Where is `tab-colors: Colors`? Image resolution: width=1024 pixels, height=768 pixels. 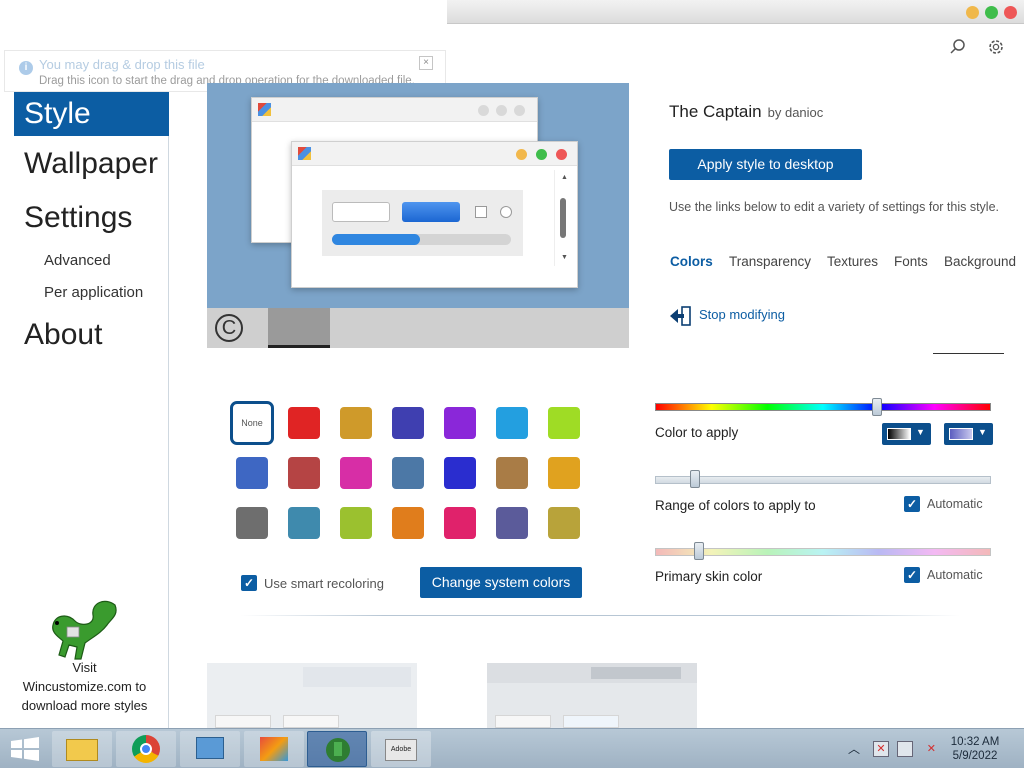 tab-colors: Colors is located at coordinates (691, 261).